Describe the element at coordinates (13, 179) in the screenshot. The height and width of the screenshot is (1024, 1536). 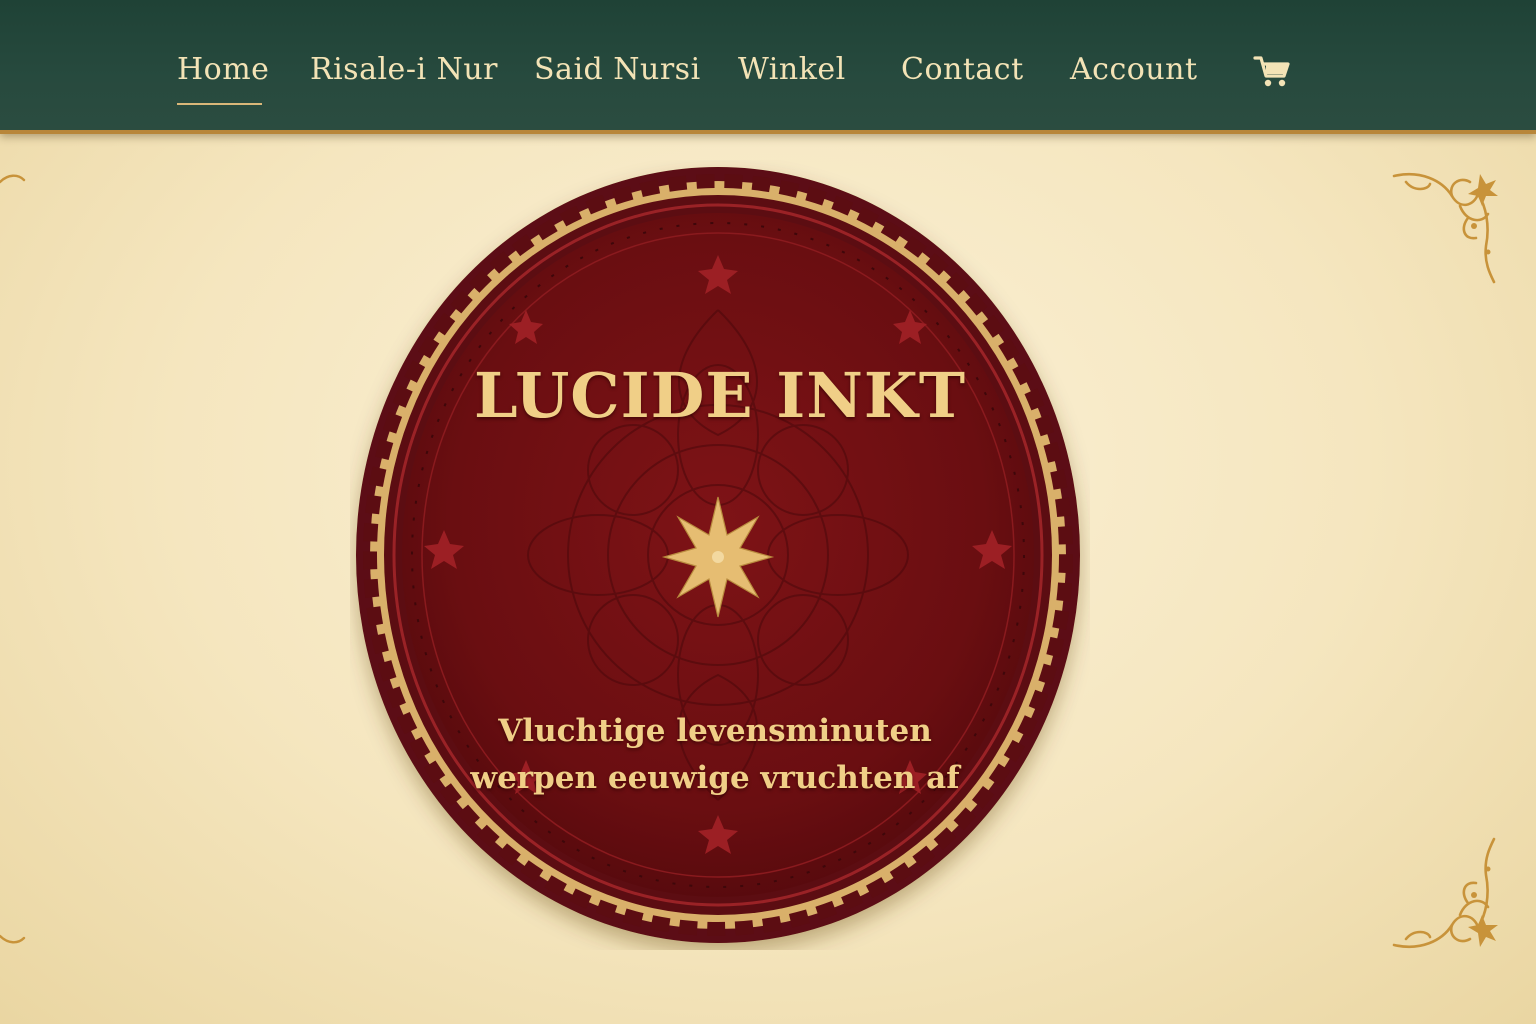
I see `edge-ornament-top-left` at that location.